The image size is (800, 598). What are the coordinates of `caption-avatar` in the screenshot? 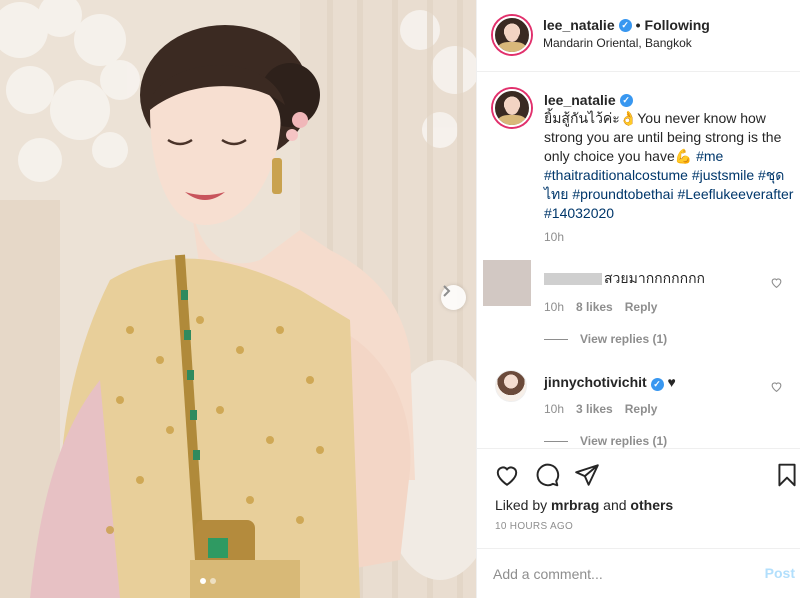 It's located at (512, 108).